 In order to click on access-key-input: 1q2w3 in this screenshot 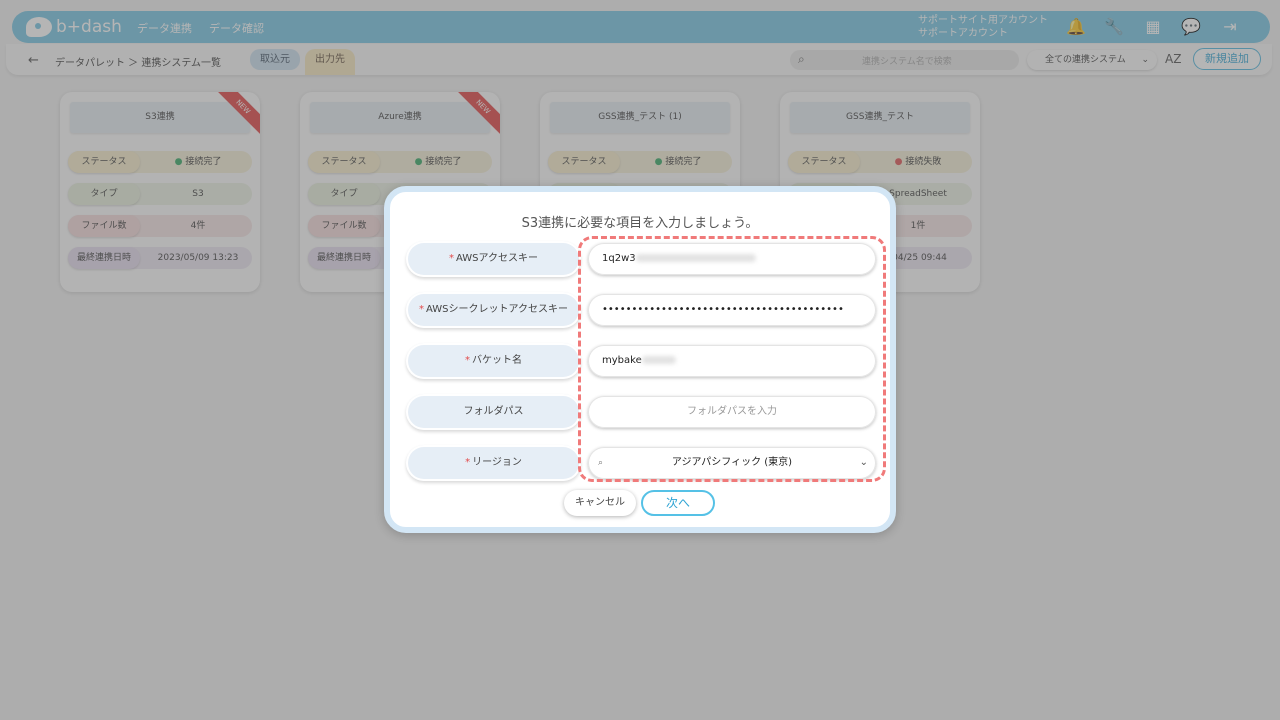, I will do `click(732, 259)`.